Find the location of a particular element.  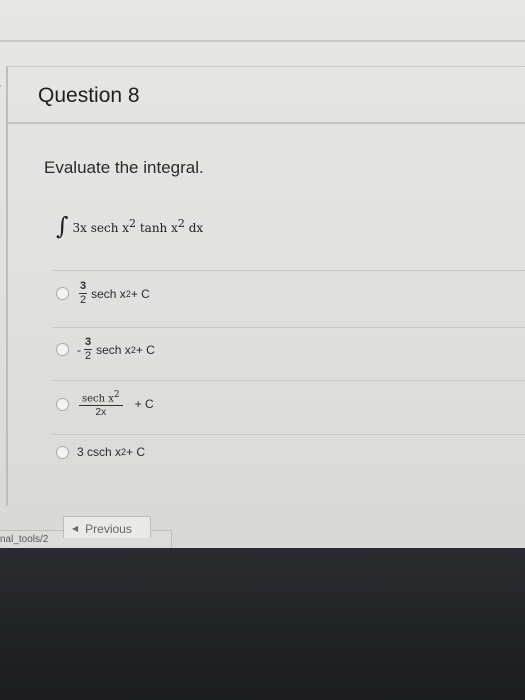

fraction-denominator: 2x is located at coordinates (101, 413).